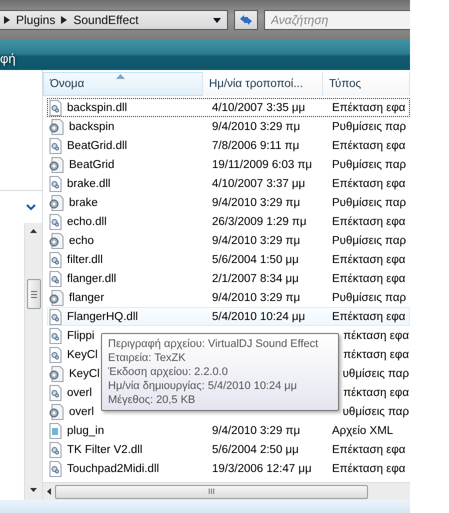 The width and height of the screenshot is (449, 513). I want to click on file-name: backspin, so click(91, 126).